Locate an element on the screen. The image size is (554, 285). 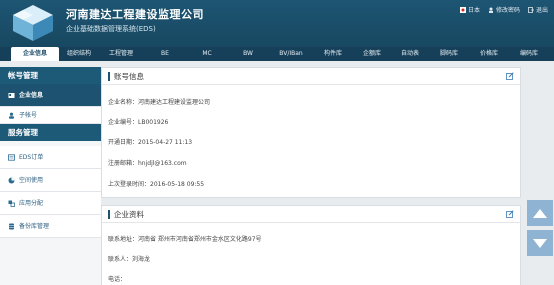
scroll-down-button is located at coordinates (540, 243).